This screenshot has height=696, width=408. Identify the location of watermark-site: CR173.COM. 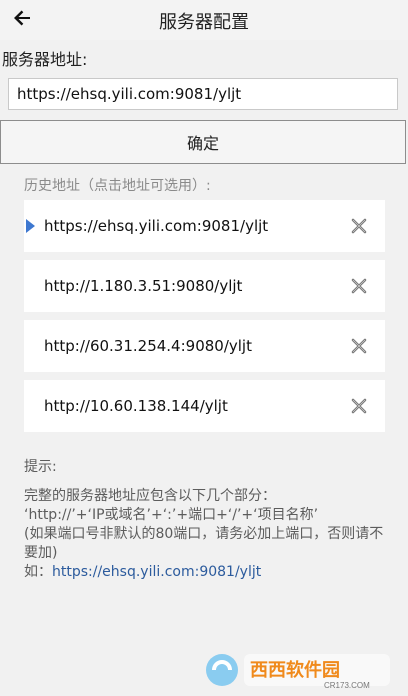
(347, 685).